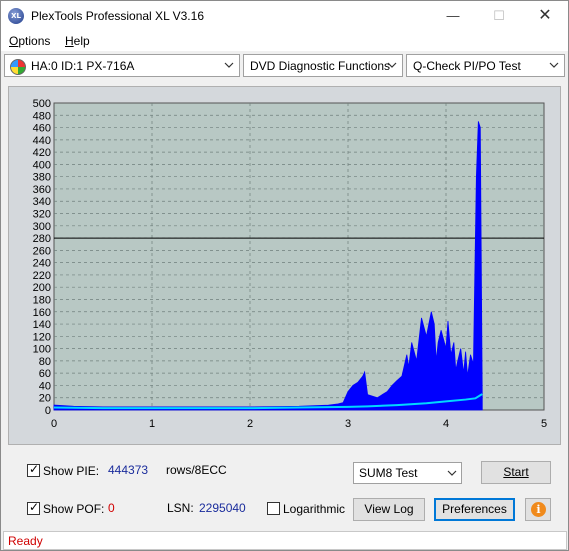  I want to click on y-tick-label: 420, so click(42, 153).